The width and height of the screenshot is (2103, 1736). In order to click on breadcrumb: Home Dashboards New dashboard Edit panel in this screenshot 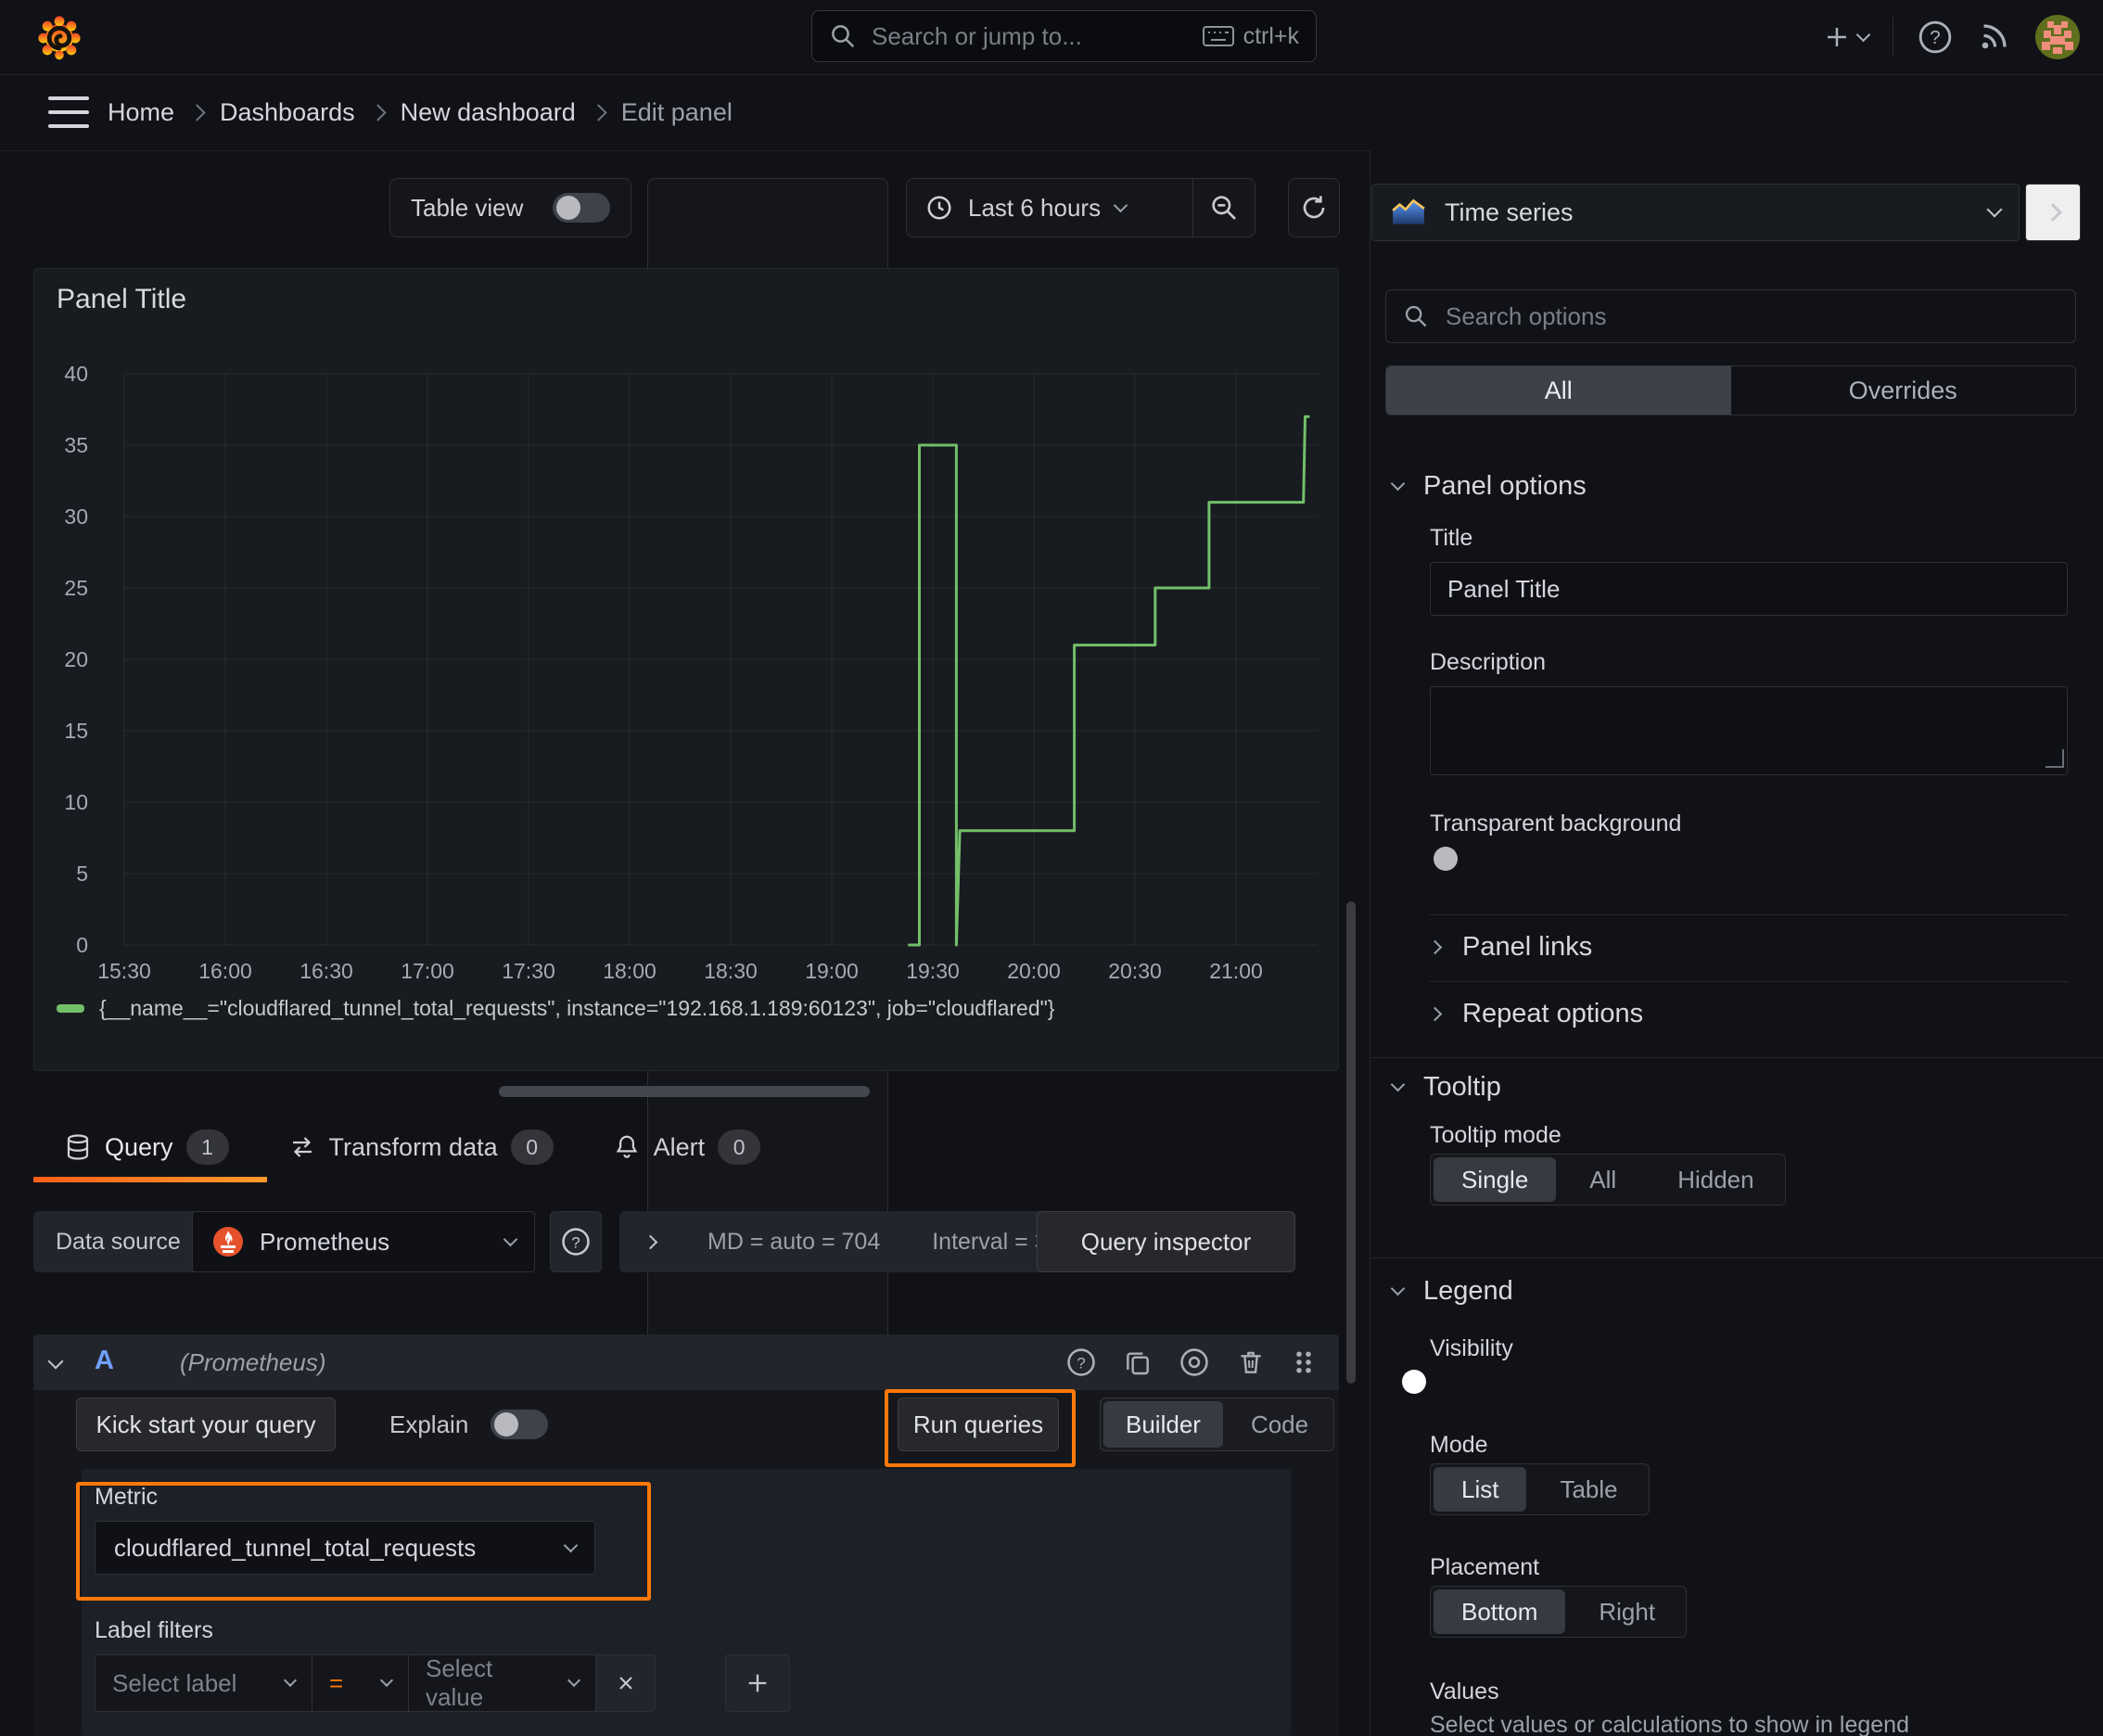, I will do `click(420, 112)`.